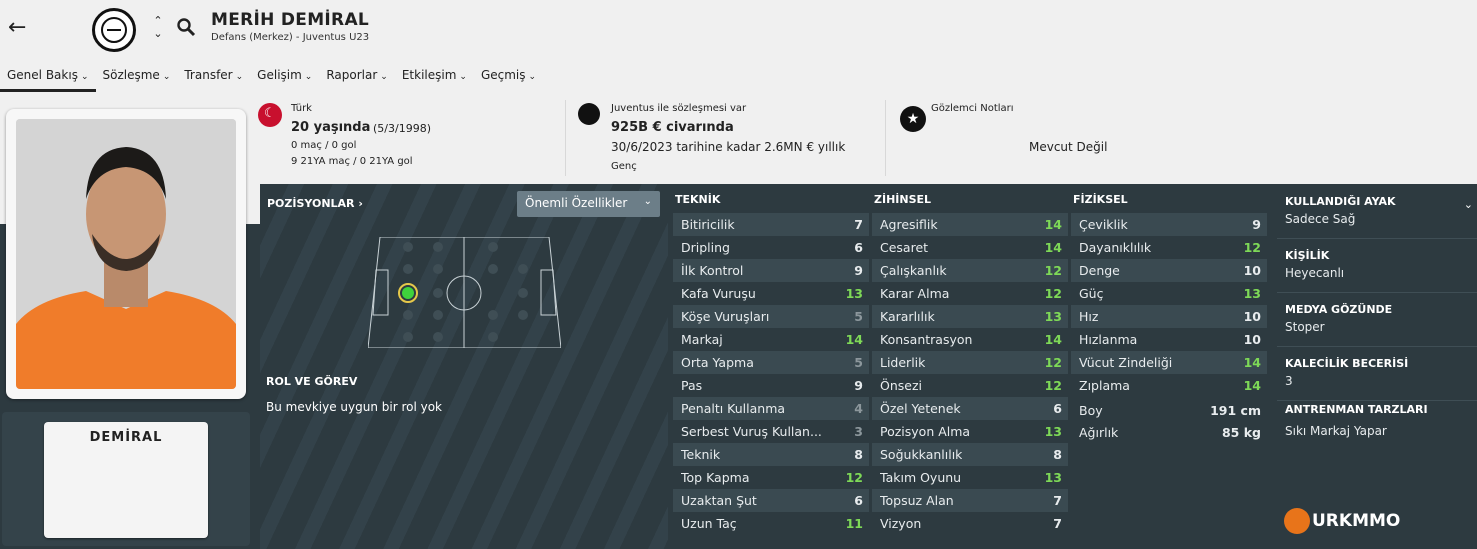 This screenshot has width=1477, height=549. I want to click on star-icon: ★, so click(913, 119).